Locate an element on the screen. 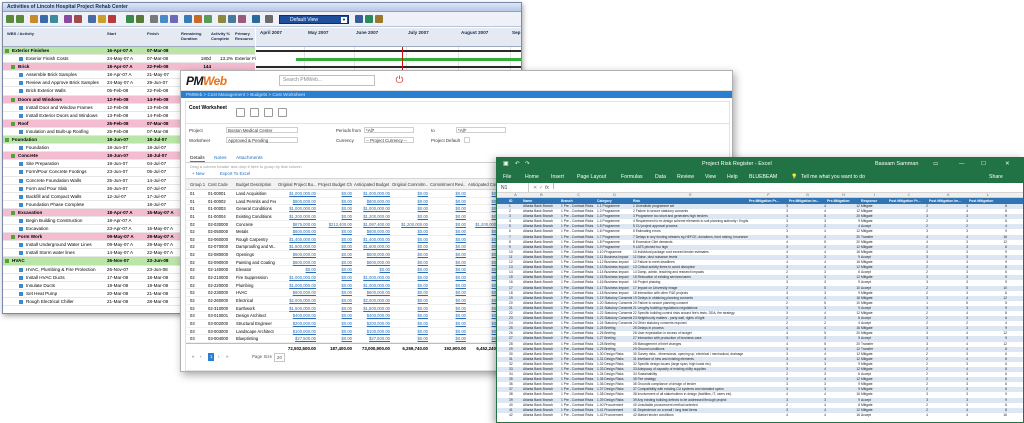 The height and width of the screenshot is (423, 1024). print-icon is located at coordinates (268, 112).